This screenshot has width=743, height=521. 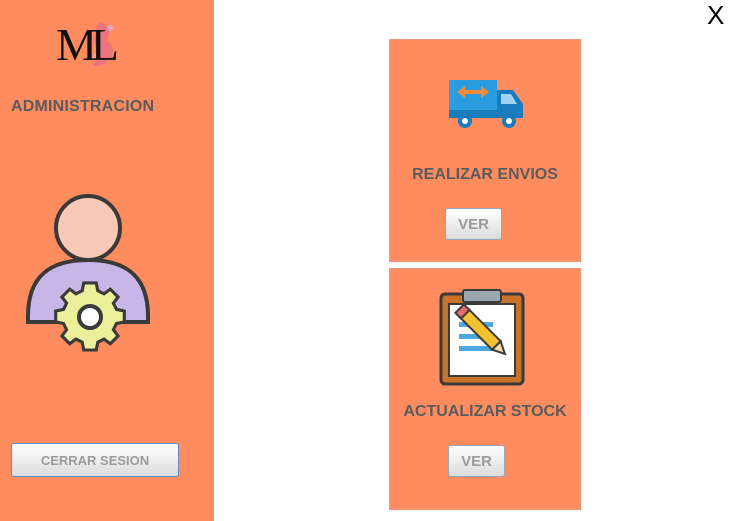 What do you see at coordinates (485, 411) in the screenshot?
I see `stock-label: ACTUALIZAR STOCK` at bounding box center [485, 411].